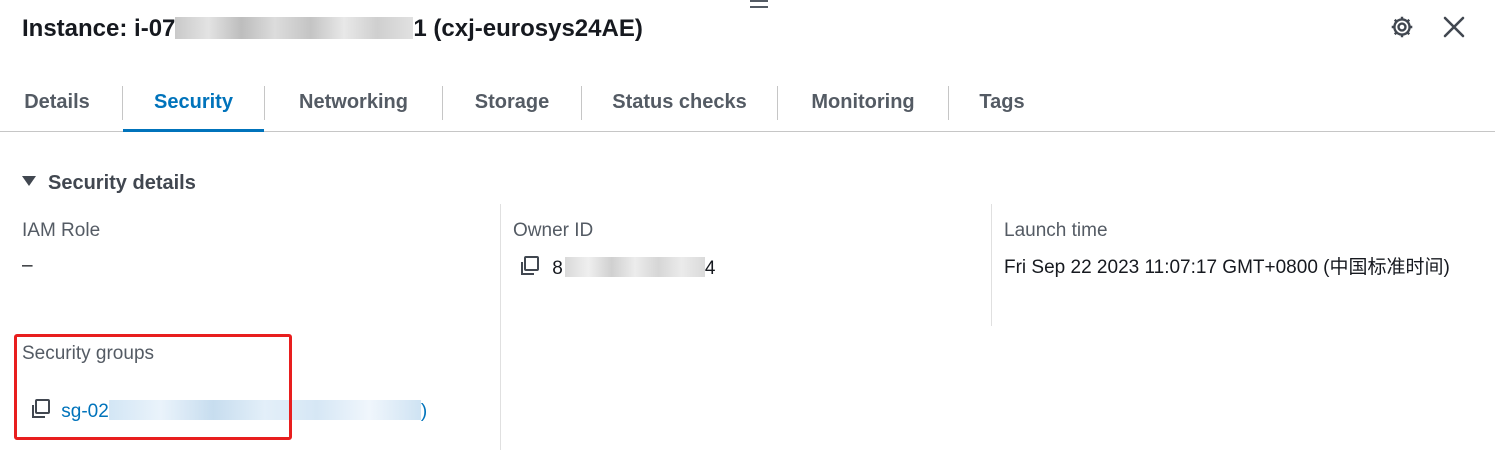 The width and height of the screenshot is (1495, 451). Describe the element at coordinates (99, 28) in the screenshot. I see `instance-title-prefix: Instance: i-07` at that location.